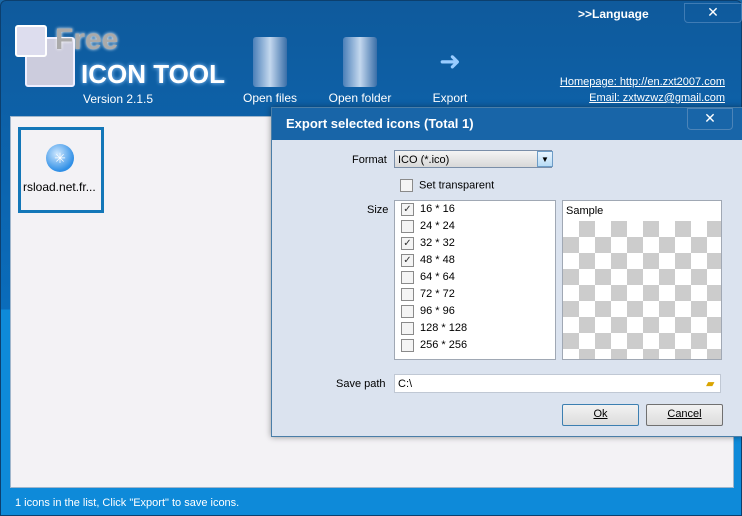 The height and width of the screenshot is (516, 742). Describe the element at coordinates (642, 211) in the screenshot. I see `sample-label: Sample` at that location.